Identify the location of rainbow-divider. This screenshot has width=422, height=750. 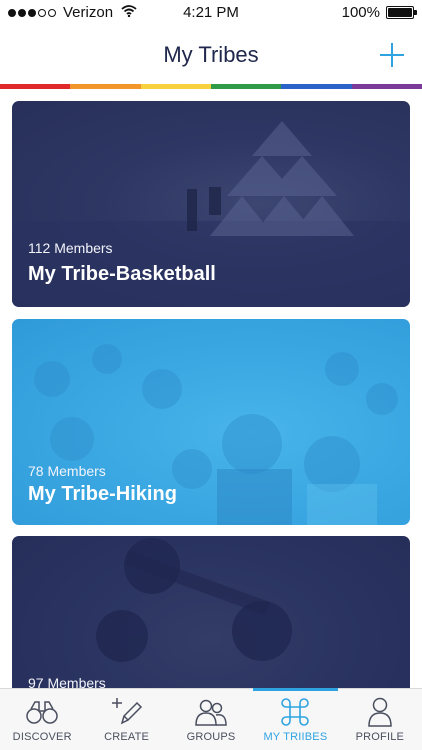
(211, 86).